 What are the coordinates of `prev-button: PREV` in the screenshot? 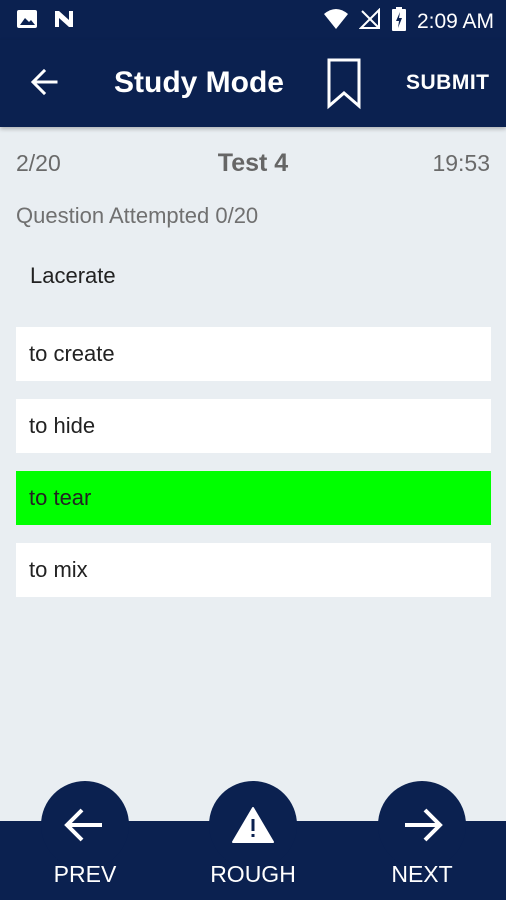 It's located at (85, 834).